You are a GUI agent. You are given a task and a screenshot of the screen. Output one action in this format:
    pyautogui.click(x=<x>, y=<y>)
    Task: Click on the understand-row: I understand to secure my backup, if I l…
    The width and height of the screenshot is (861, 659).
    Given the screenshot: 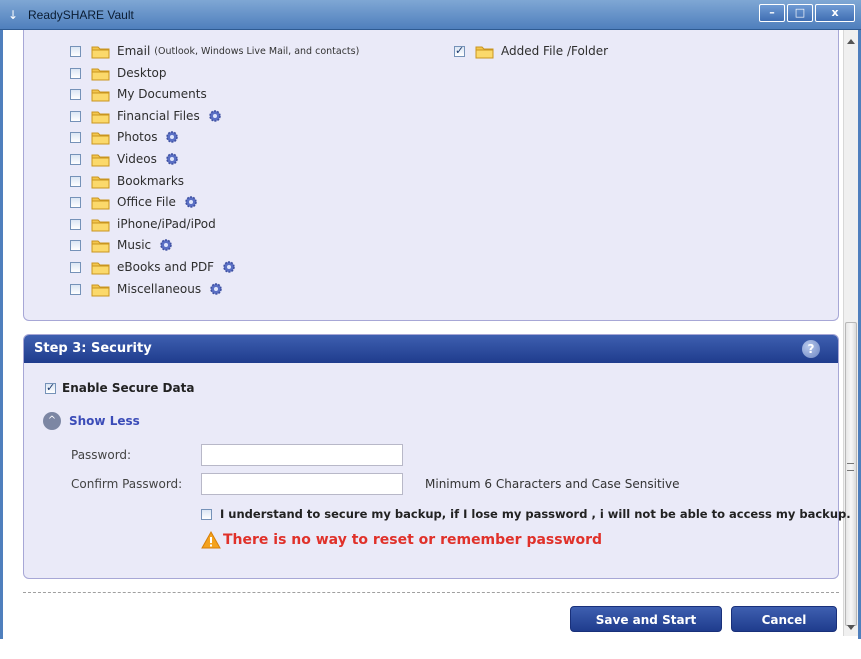 What is the action you would take?
    pyautogui.click(x=526, y=514)
    